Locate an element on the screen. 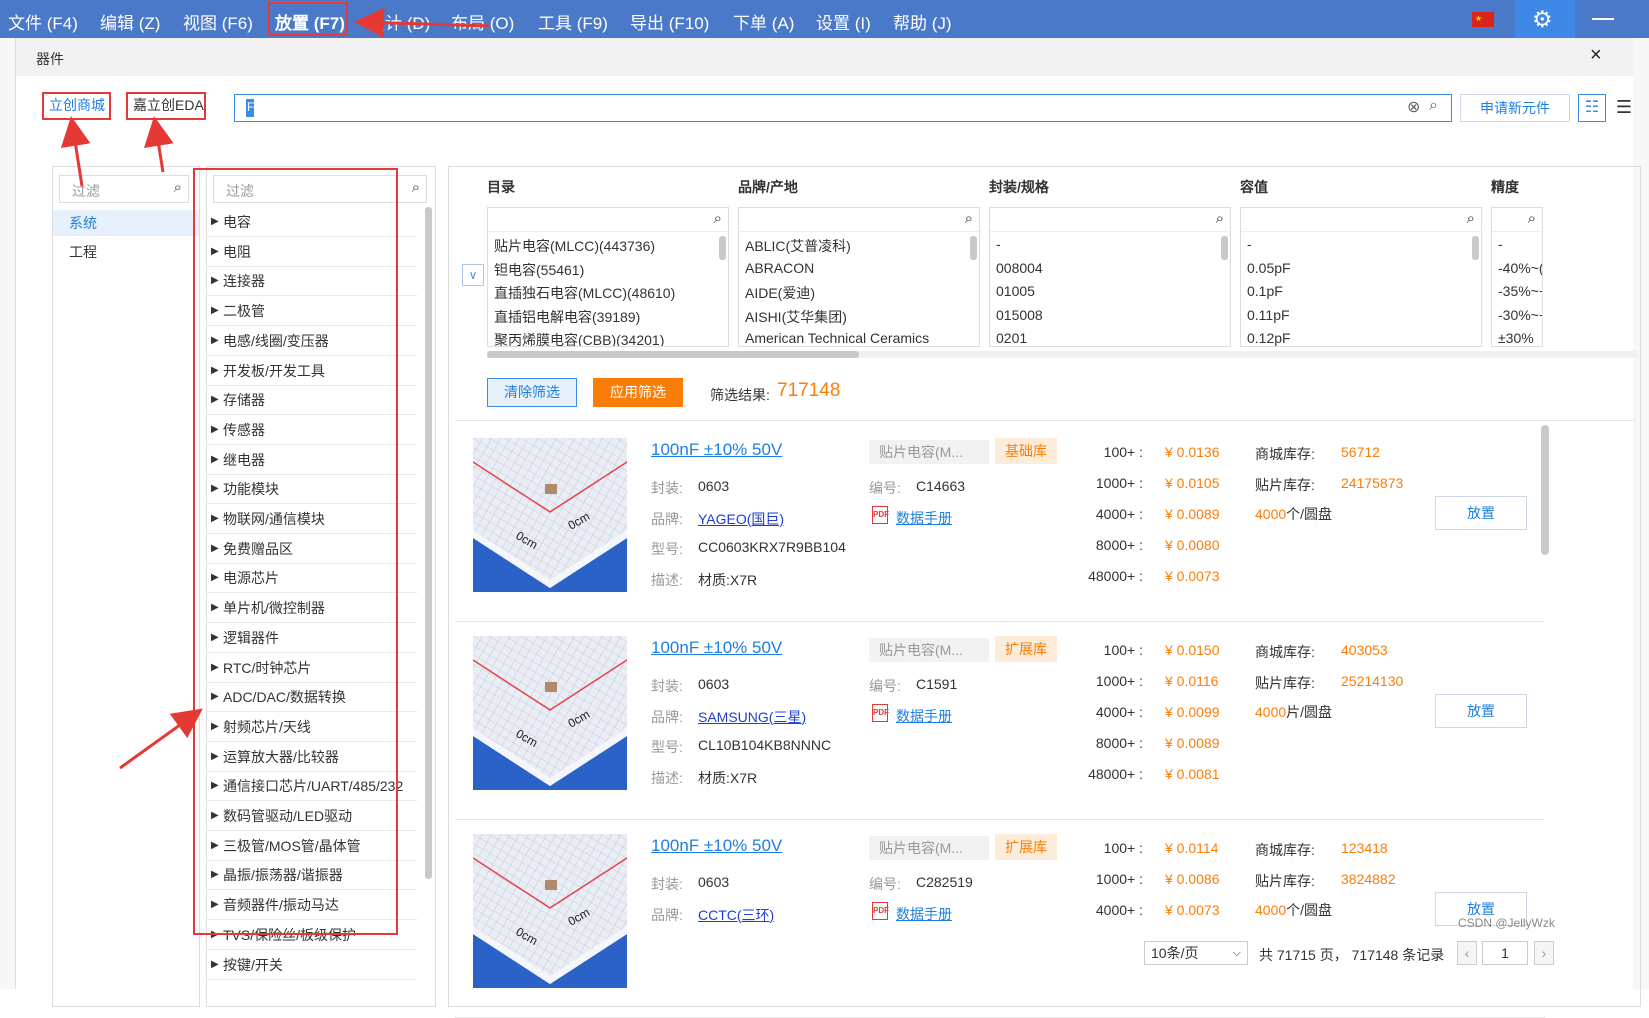  menu-design: 设计 (D) is located at coordinates (399, 21).